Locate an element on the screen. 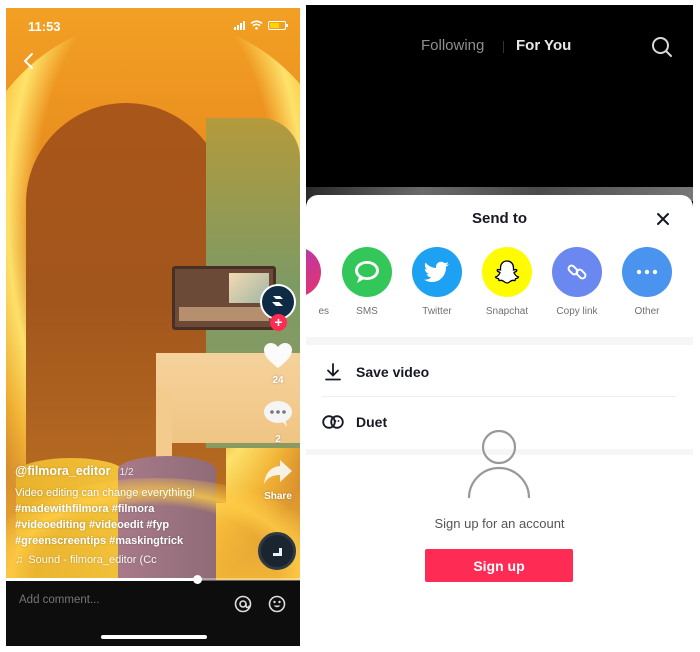 The image size is (700, 652). music-disc-icon is located at coordinates (277, 552).